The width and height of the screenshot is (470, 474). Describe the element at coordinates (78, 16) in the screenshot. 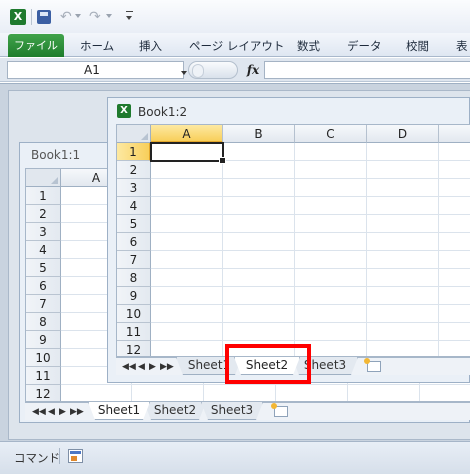

I see `undo-dropdown-icon` at that location.